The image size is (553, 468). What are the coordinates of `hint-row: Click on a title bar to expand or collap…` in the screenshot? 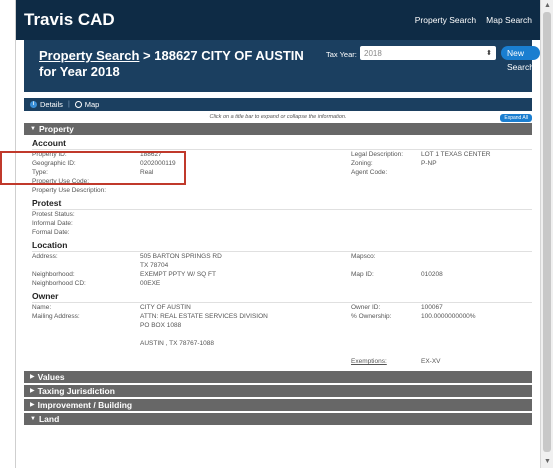 It's located at (278, 117).